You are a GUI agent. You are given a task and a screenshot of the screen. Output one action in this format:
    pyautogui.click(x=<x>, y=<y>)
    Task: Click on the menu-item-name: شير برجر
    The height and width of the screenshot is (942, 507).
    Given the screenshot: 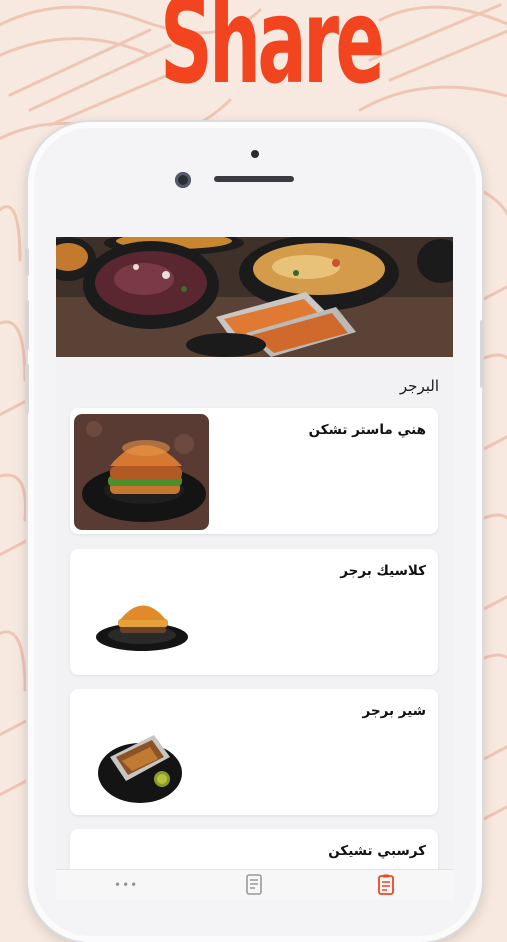 What is the action you would take?
    pyautogui.click(x=394, y=711)
    